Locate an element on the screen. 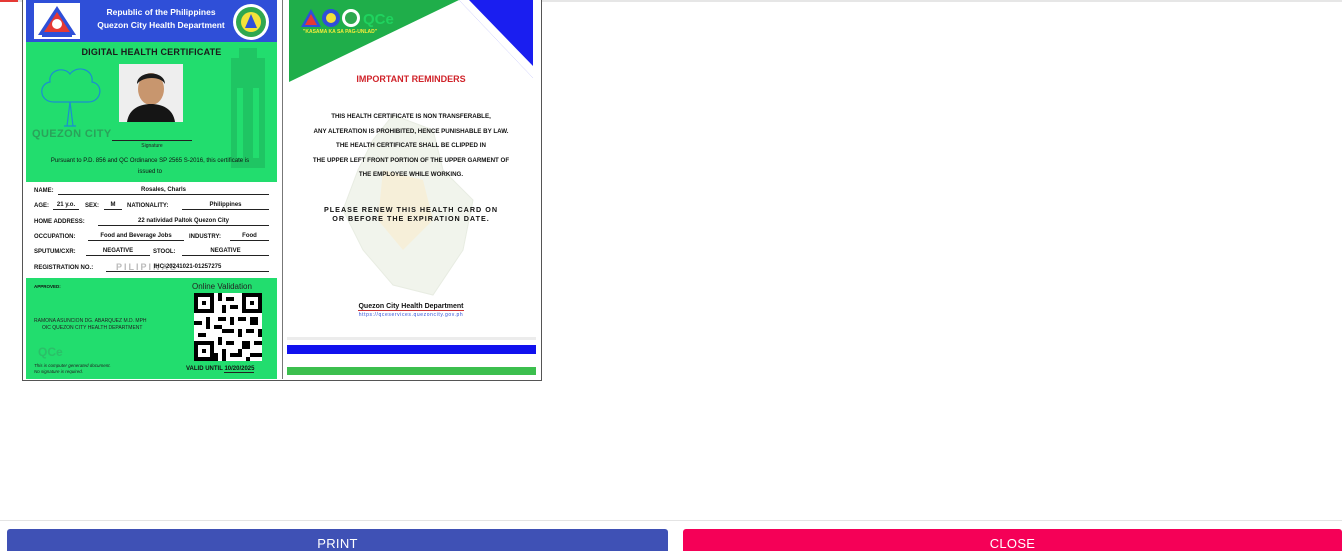 This screenshot has height=551, width=1342. validity: VALID UNTIL 10/20/2025 is located at coordinates (220, 369).